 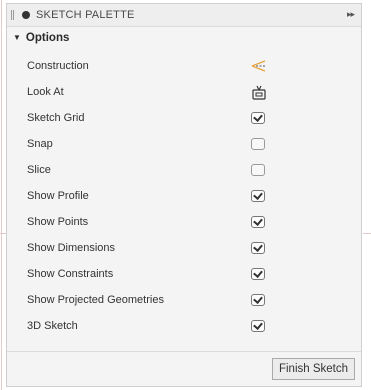 I want to click on option-row-slice: Slice, so click(x=184, y=171).